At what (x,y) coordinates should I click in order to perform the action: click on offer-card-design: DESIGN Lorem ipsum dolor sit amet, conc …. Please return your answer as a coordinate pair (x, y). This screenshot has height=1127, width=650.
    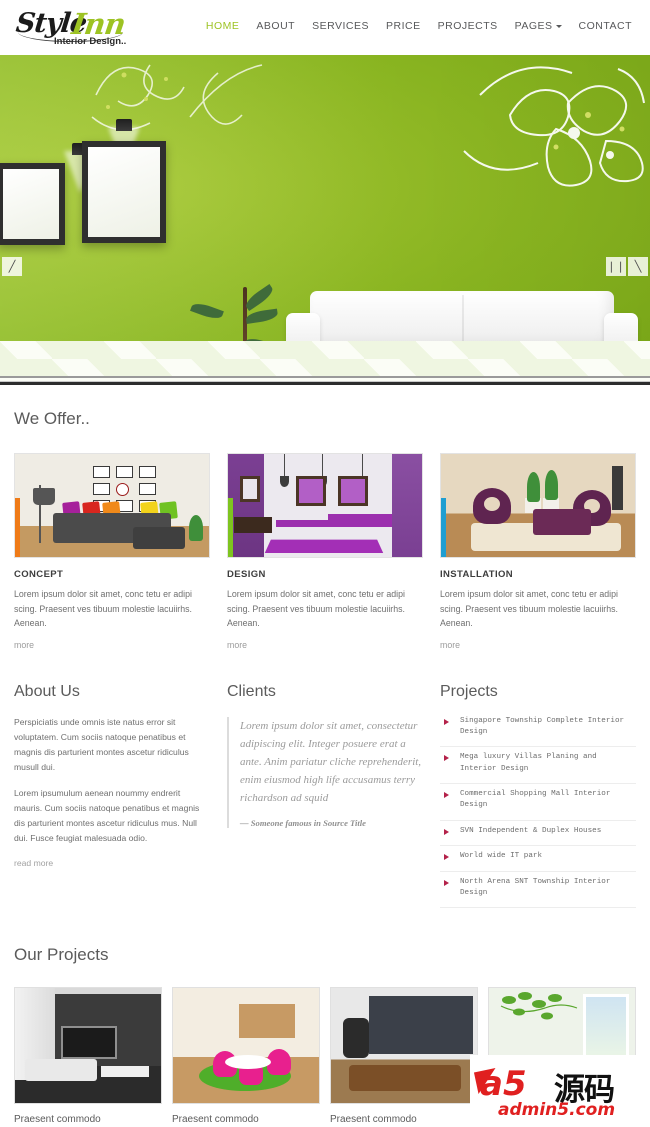
    Looking at the image, I should click on (325, 553).